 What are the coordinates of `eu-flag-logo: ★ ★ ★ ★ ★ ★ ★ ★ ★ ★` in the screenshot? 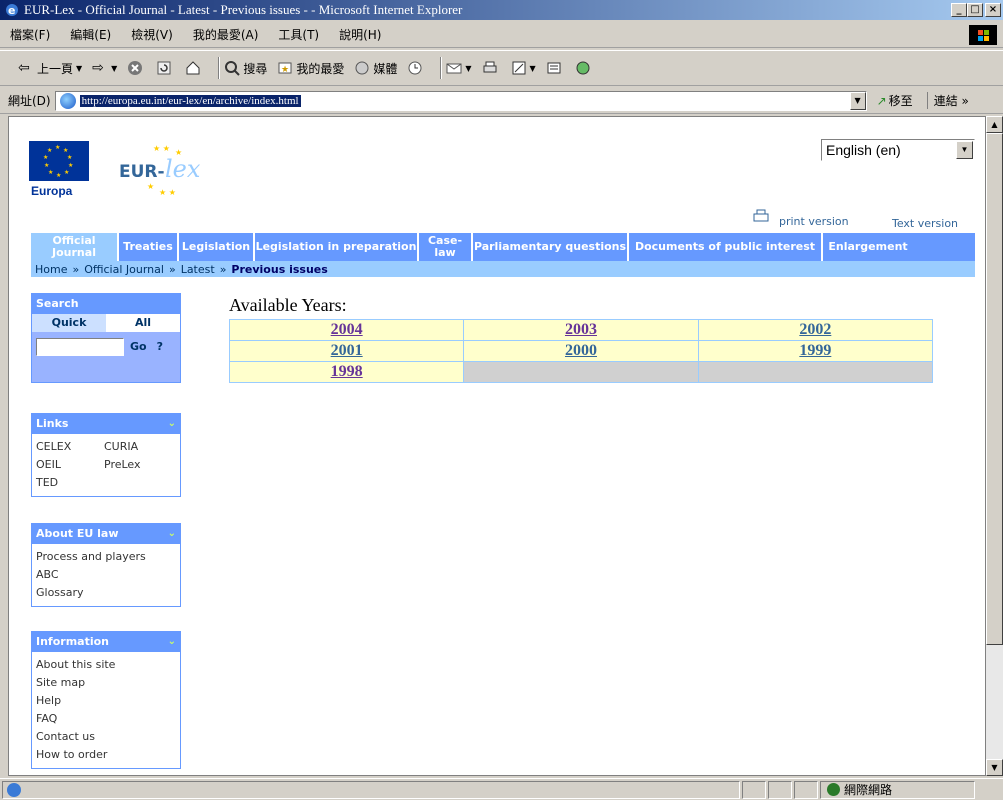 It's located at (59, 161).